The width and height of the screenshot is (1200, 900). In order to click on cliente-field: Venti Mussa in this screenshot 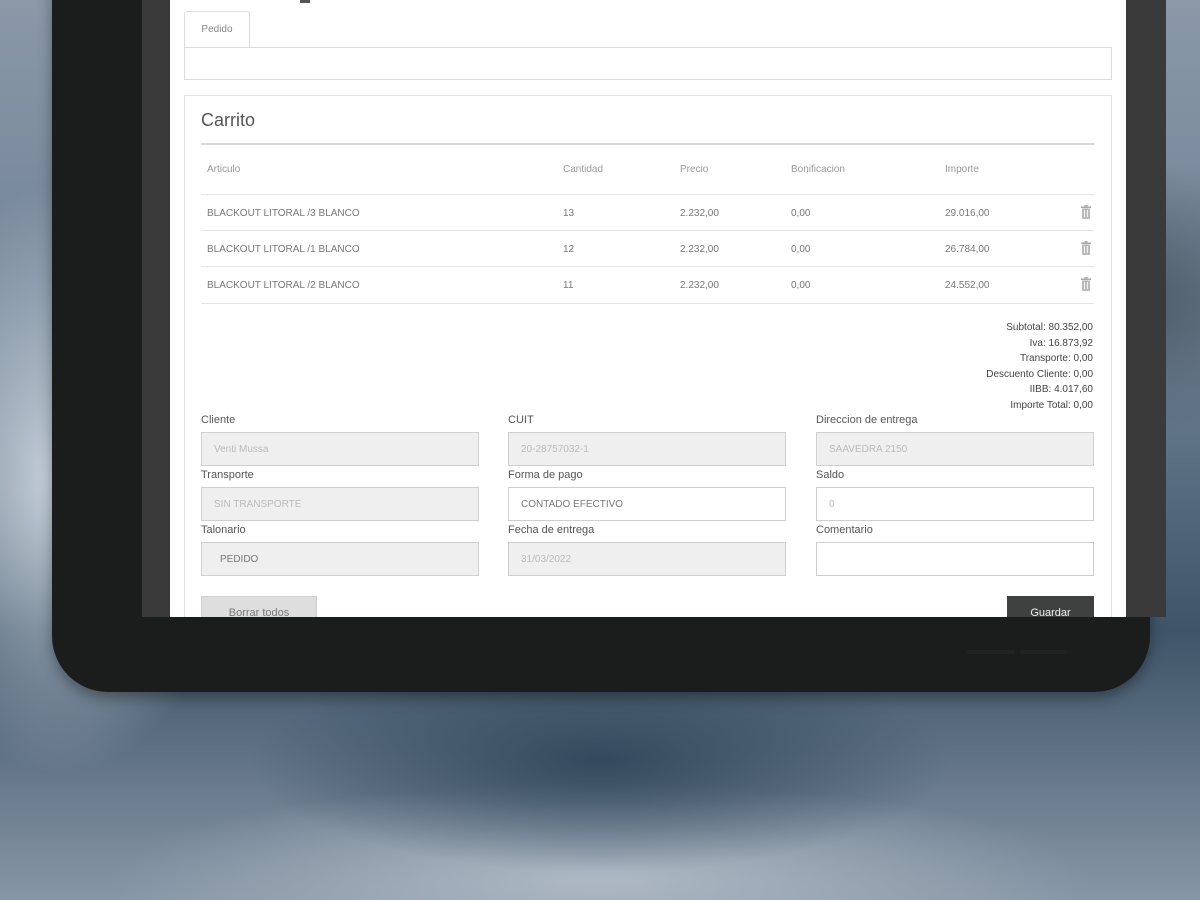, I will do `click(340, 449)`.